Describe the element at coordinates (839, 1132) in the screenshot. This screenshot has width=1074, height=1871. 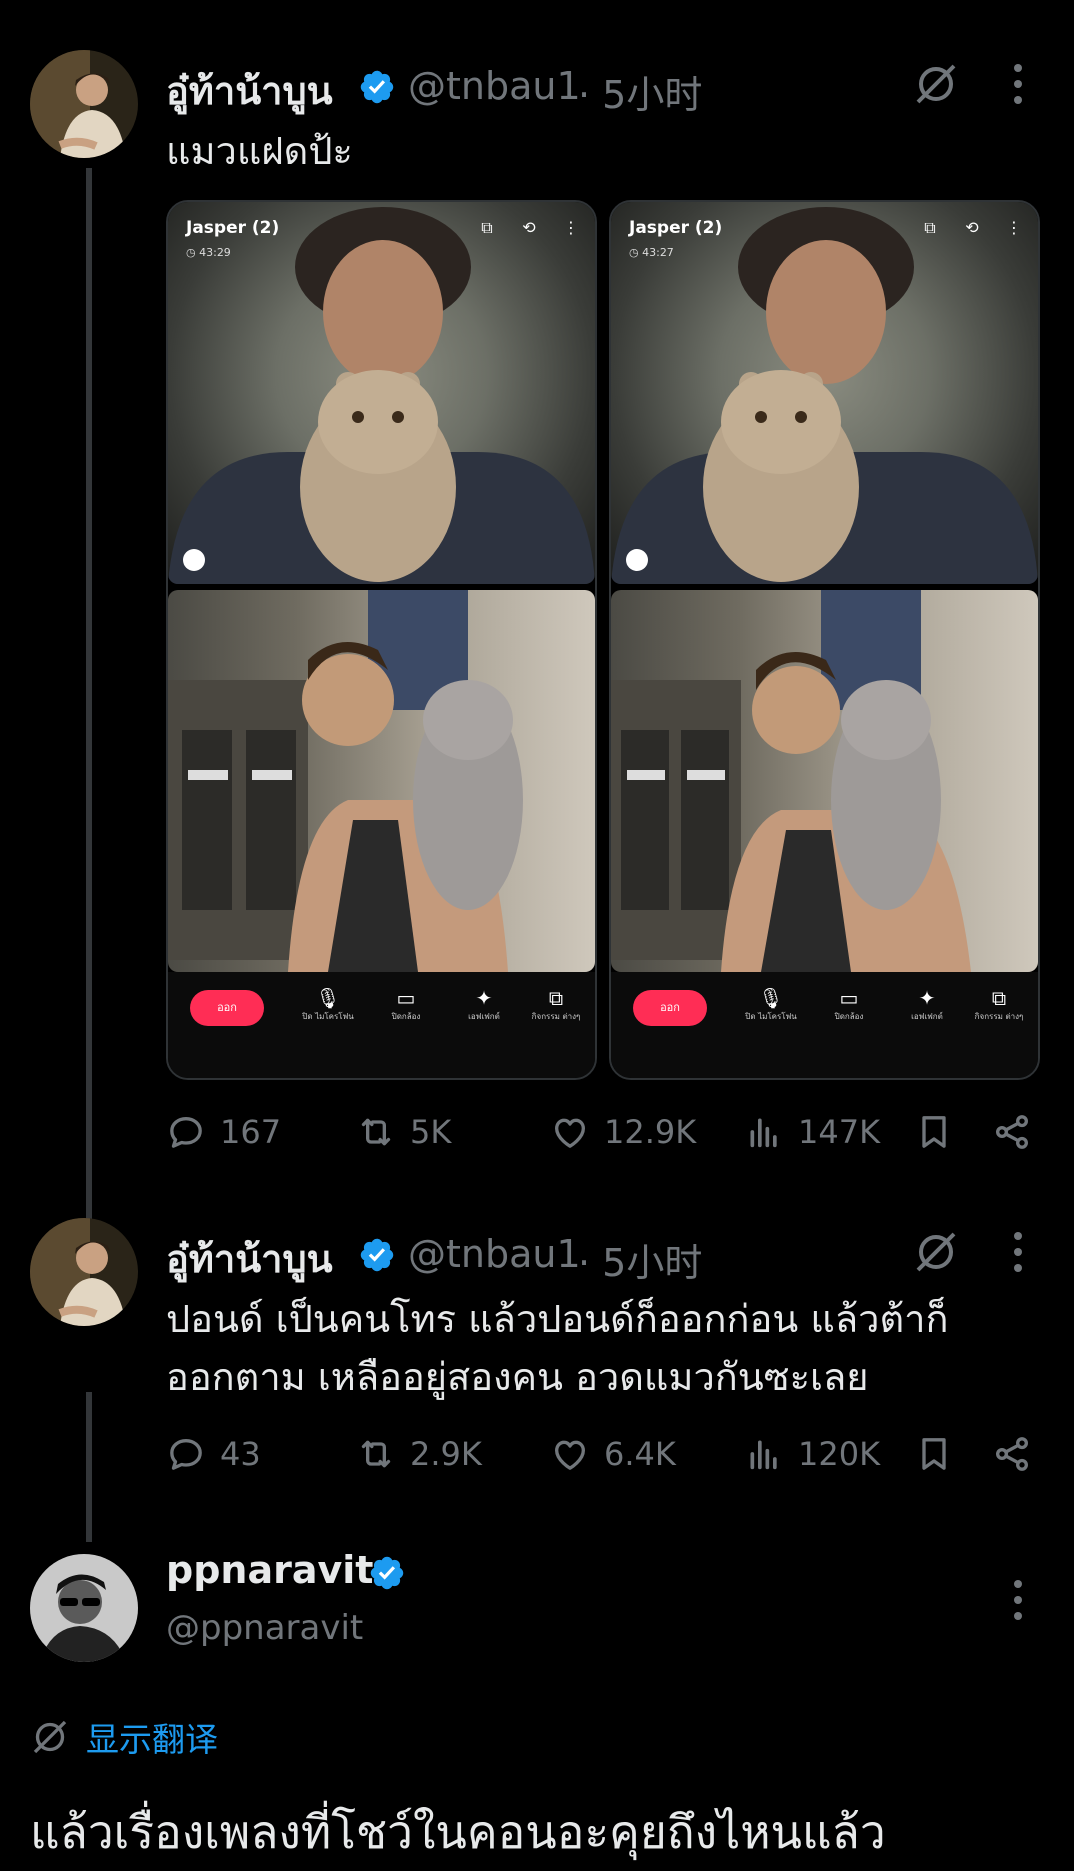
I see `view-count: 147K` at that location.